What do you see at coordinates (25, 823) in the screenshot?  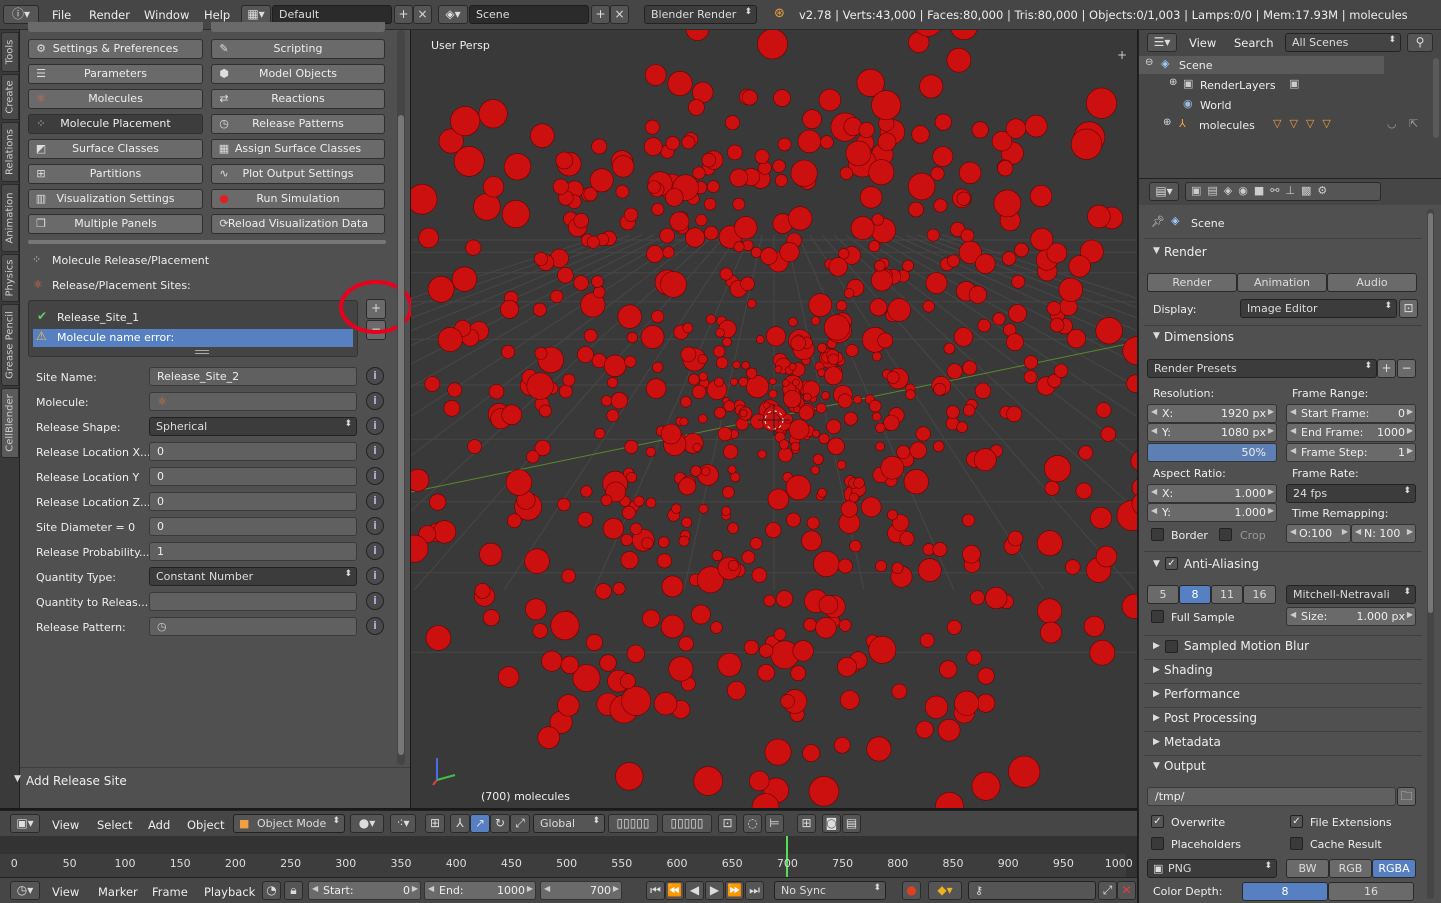 I see `viewport-editor-icon: ▣▾` at bounding box center [25, 823].